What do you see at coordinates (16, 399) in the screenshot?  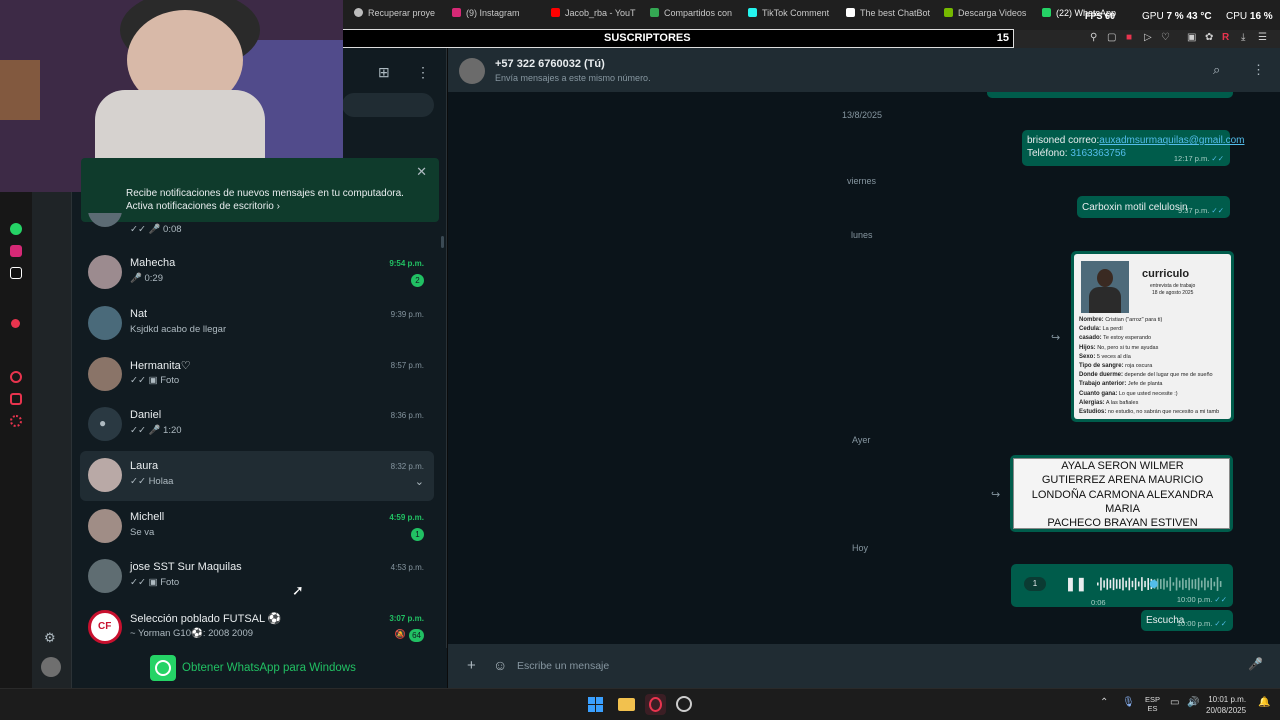 I see `extension-icon` at bounding box center [16, 399].